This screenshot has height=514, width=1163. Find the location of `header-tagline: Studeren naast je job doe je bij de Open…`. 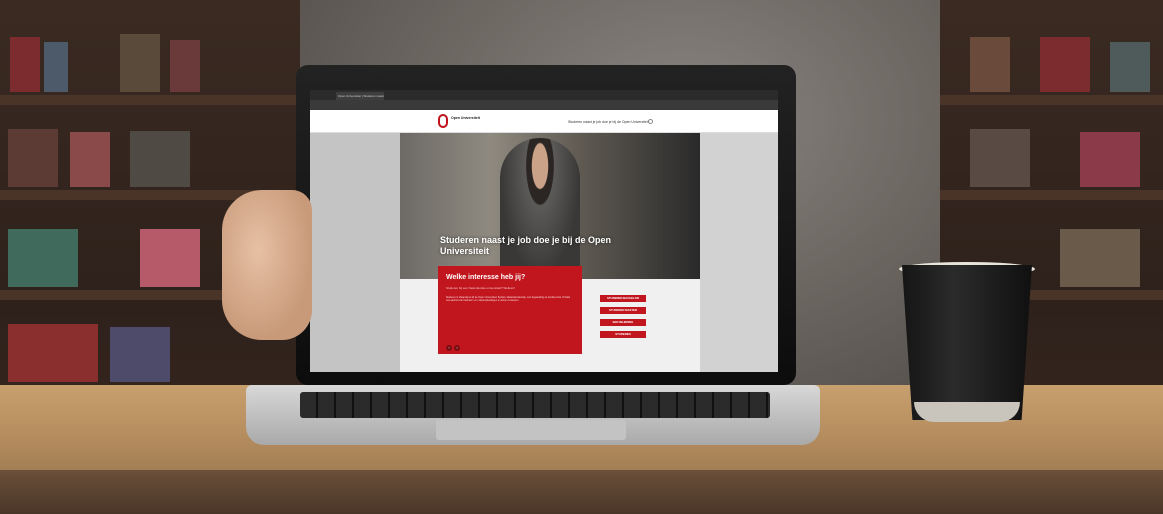

header-tagline: Studeren naast je job doe je bij de Open… is located at coordinates (608, 122).